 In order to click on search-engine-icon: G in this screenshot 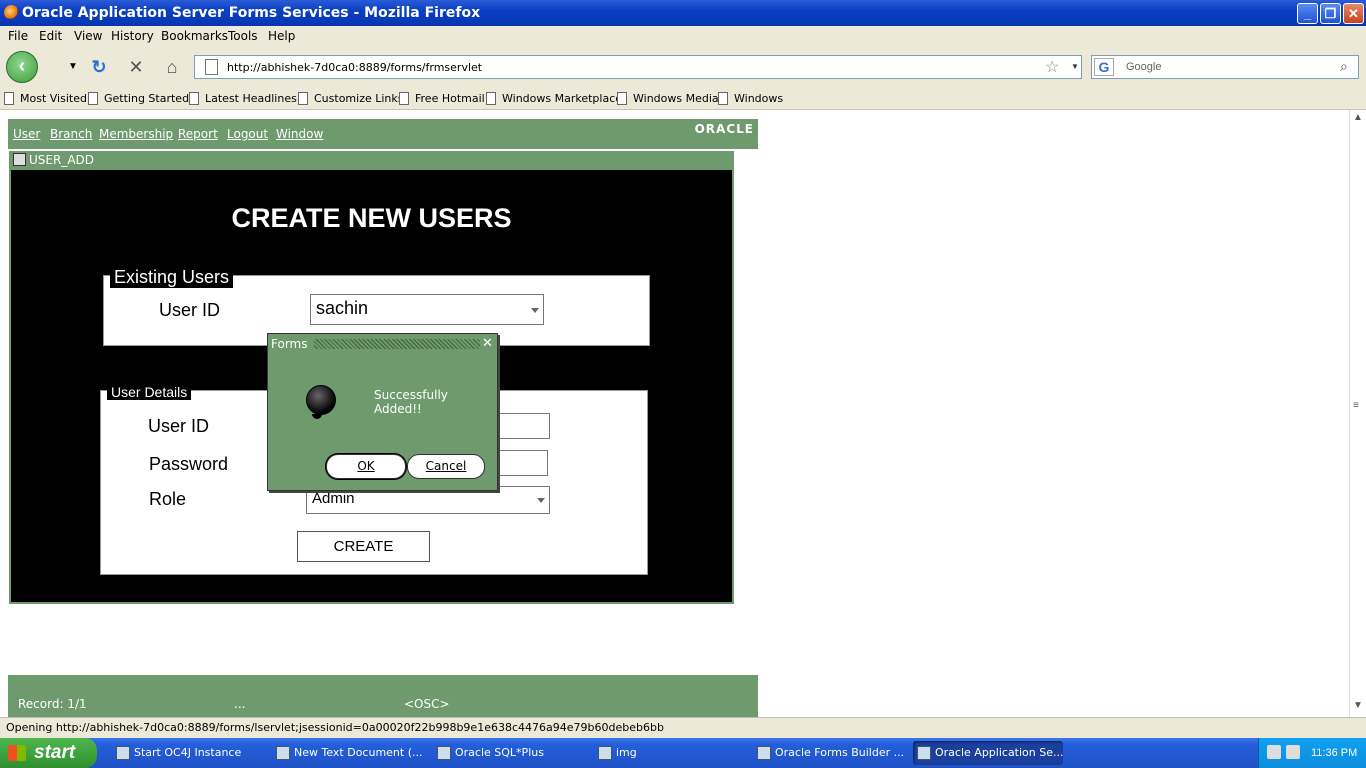, I will do `click(1104, 67)`.